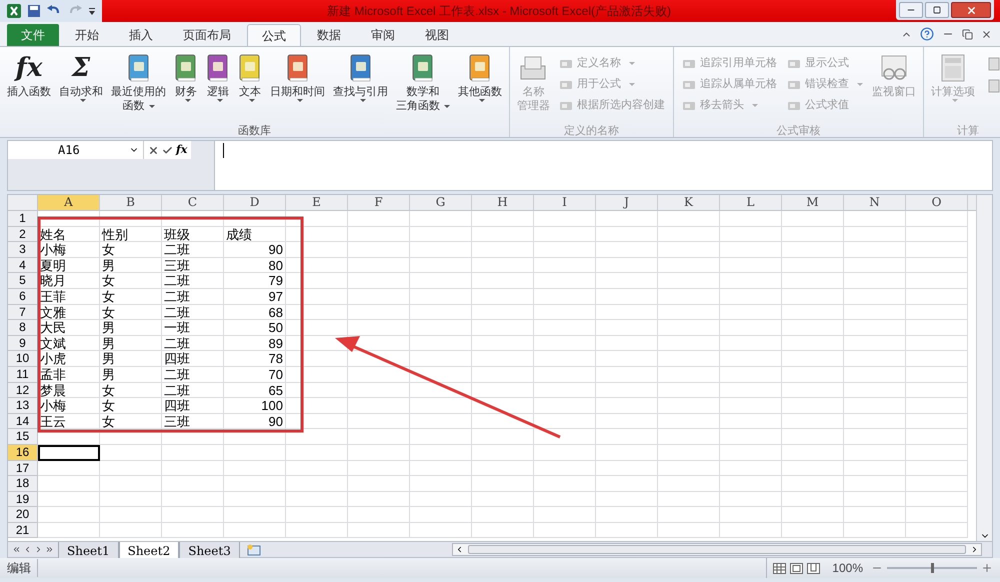 This screenshot has width=1000, height=582. What do you see at coordinates (138, 87) in the screenshot?
I see `ribbon-button: 最近使用的 函数` at bounding box center [138, 87].